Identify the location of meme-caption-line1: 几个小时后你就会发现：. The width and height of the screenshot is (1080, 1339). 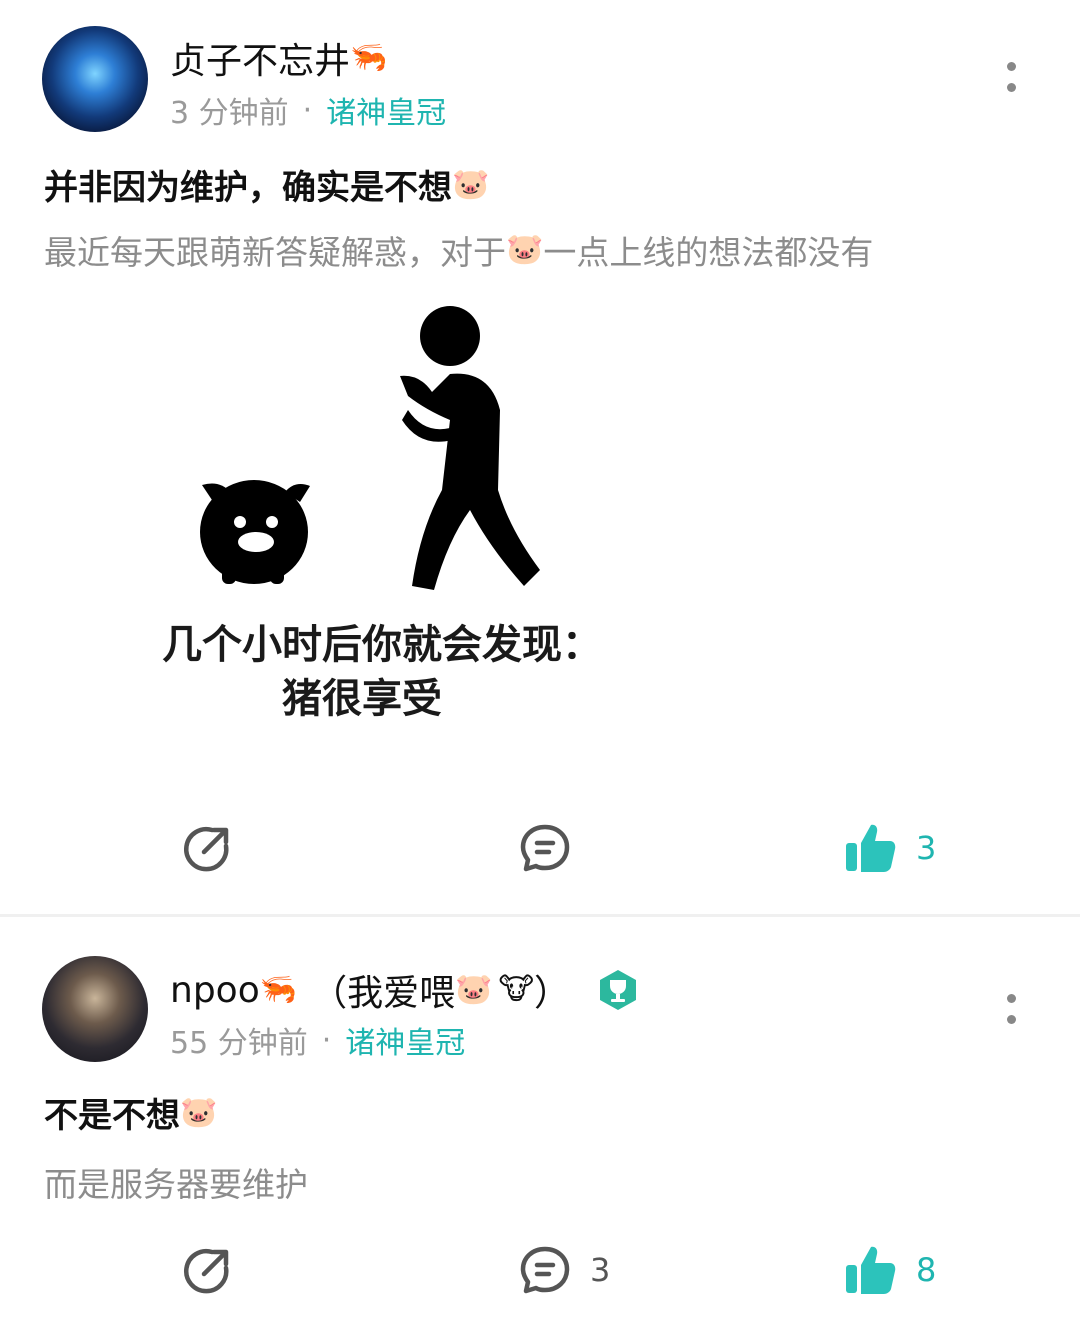
(382, 645).